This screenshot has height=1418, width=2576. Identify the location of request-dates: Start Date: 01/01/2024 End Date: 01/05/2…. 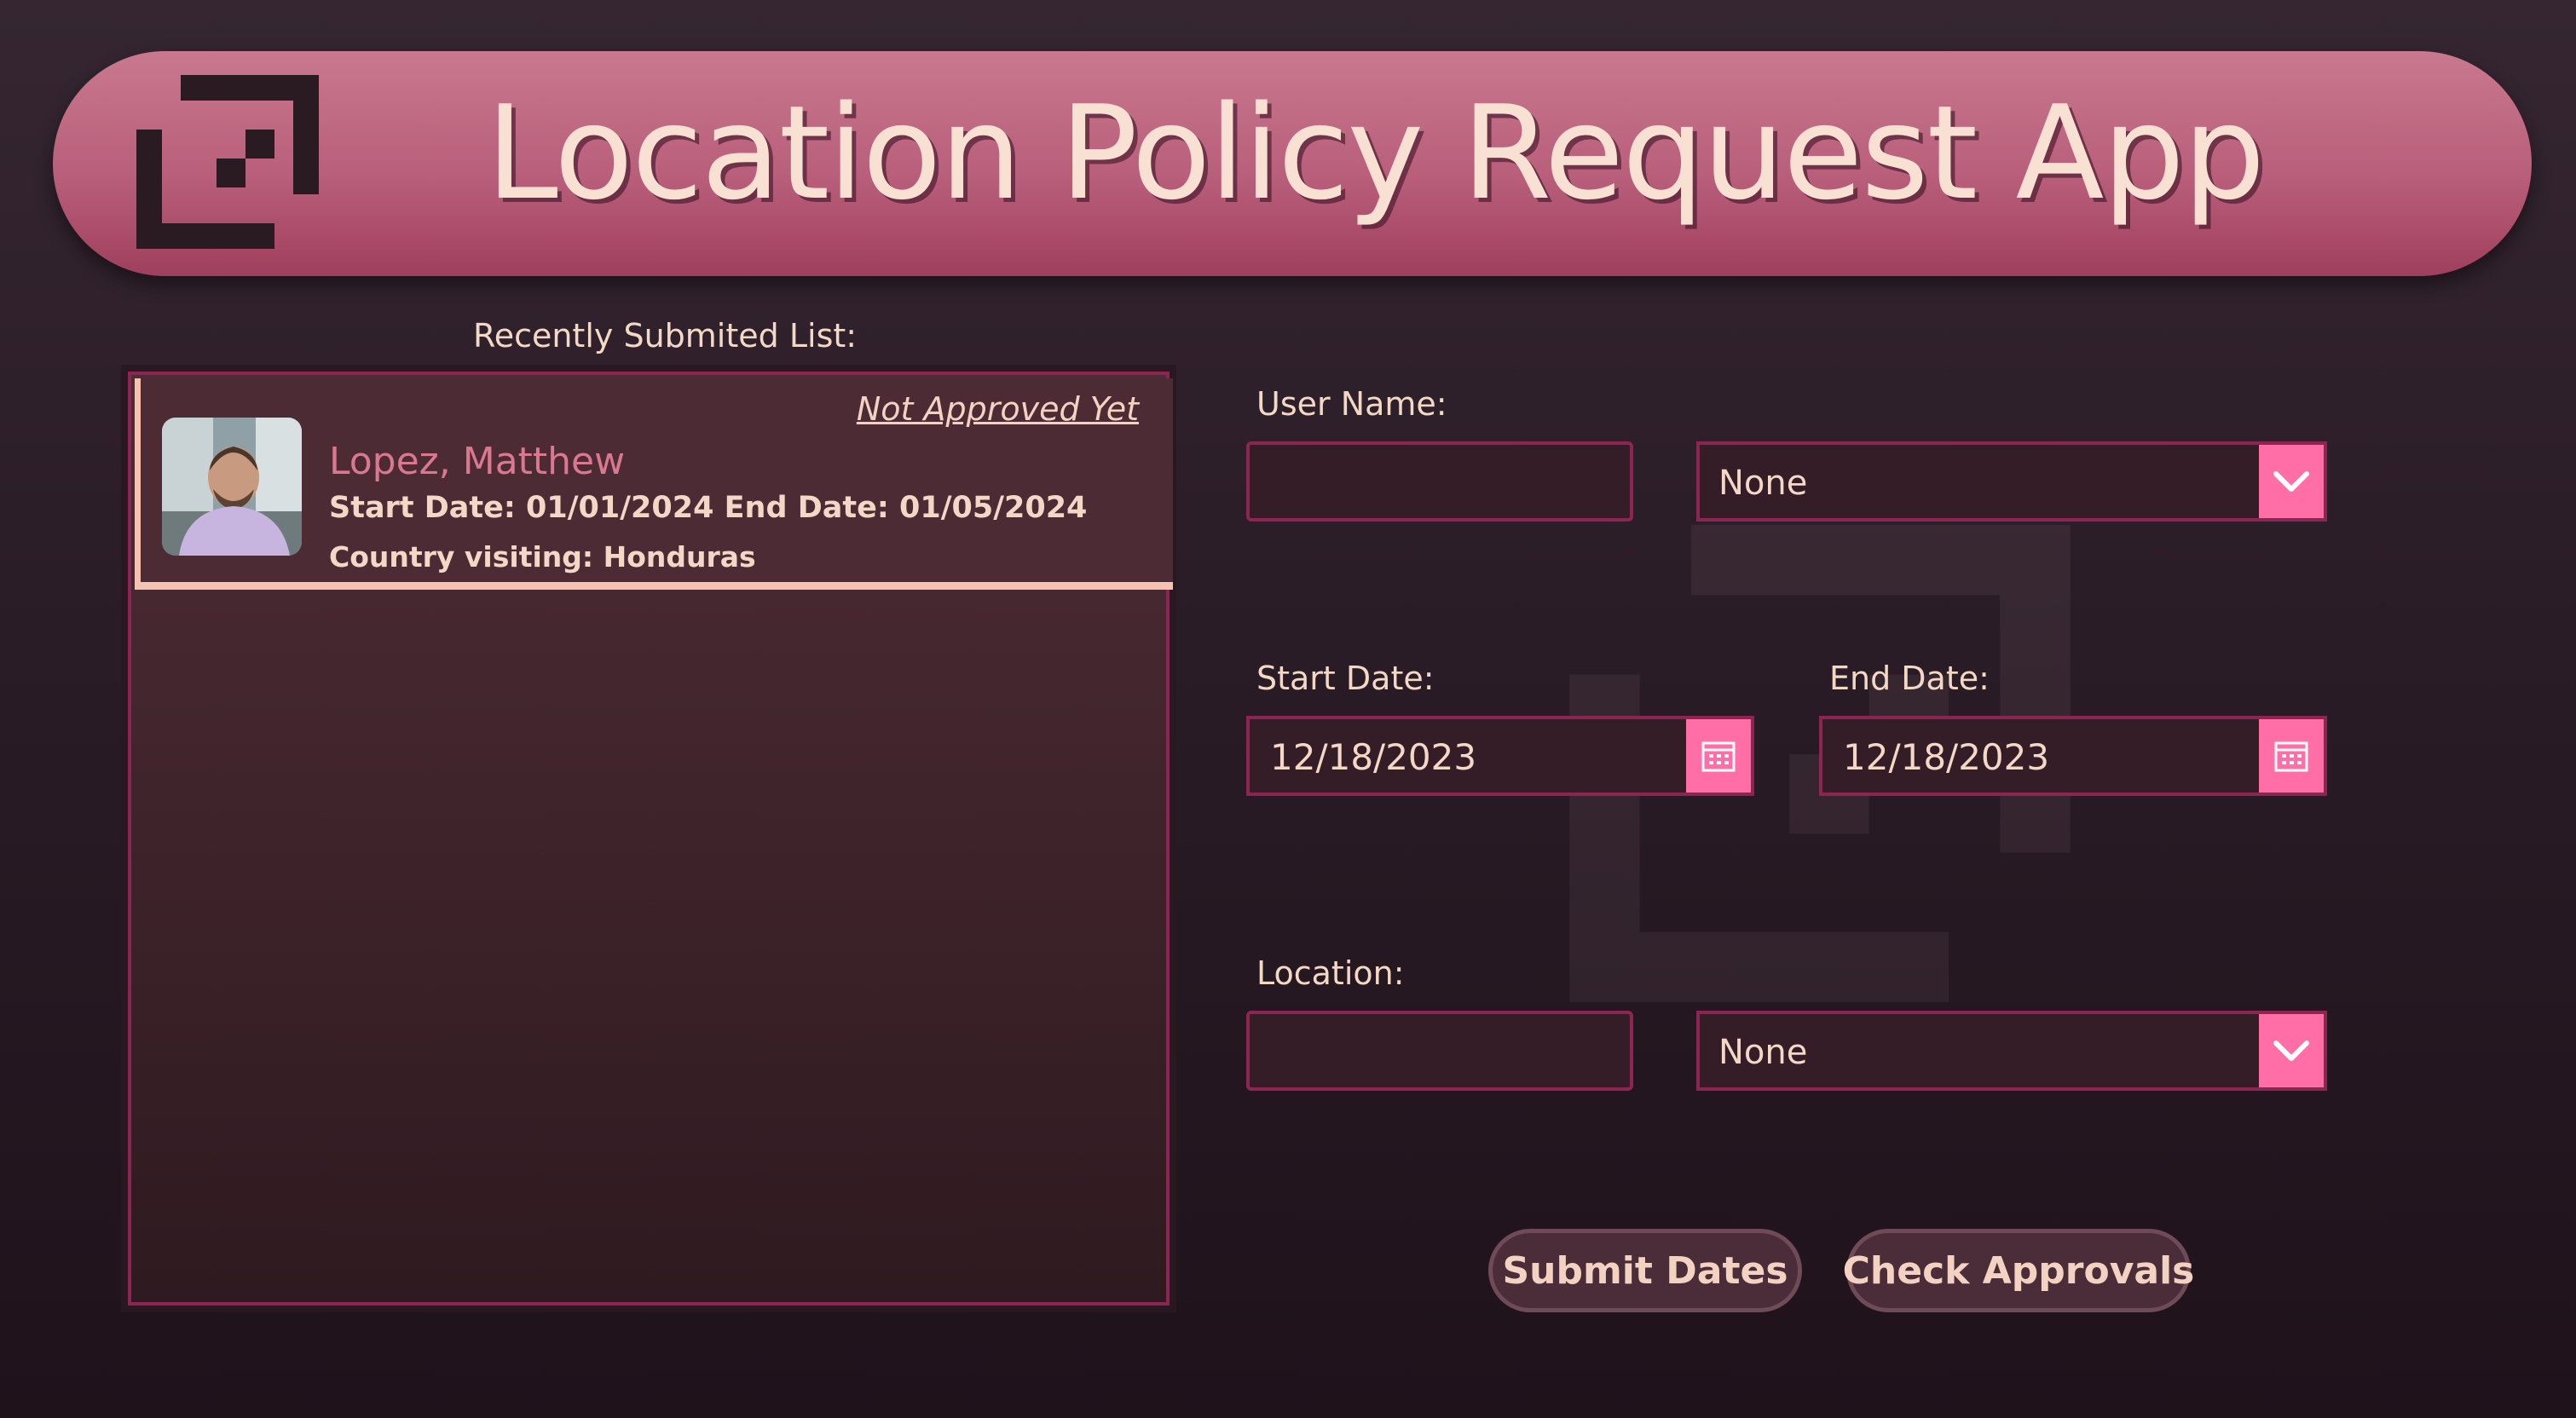
(708, 508).